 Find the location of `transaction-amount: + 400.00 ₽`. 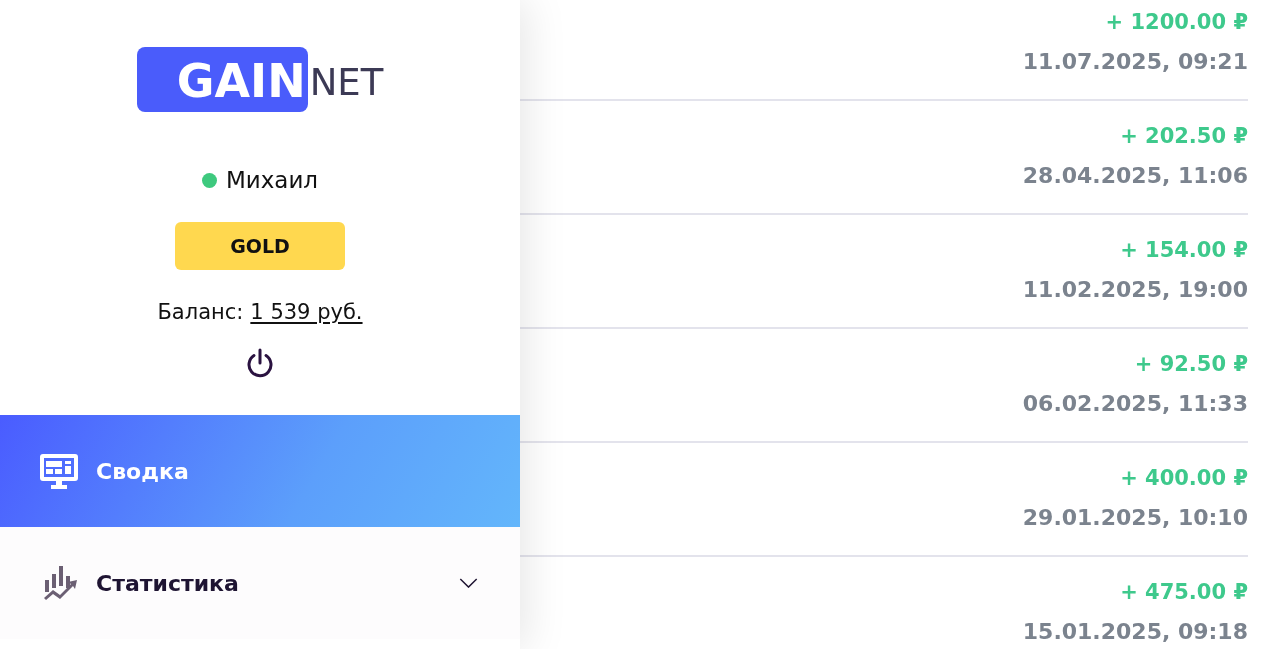

transaction-amount: + 400.00 ₽ is located at coordinates (1184, 478).